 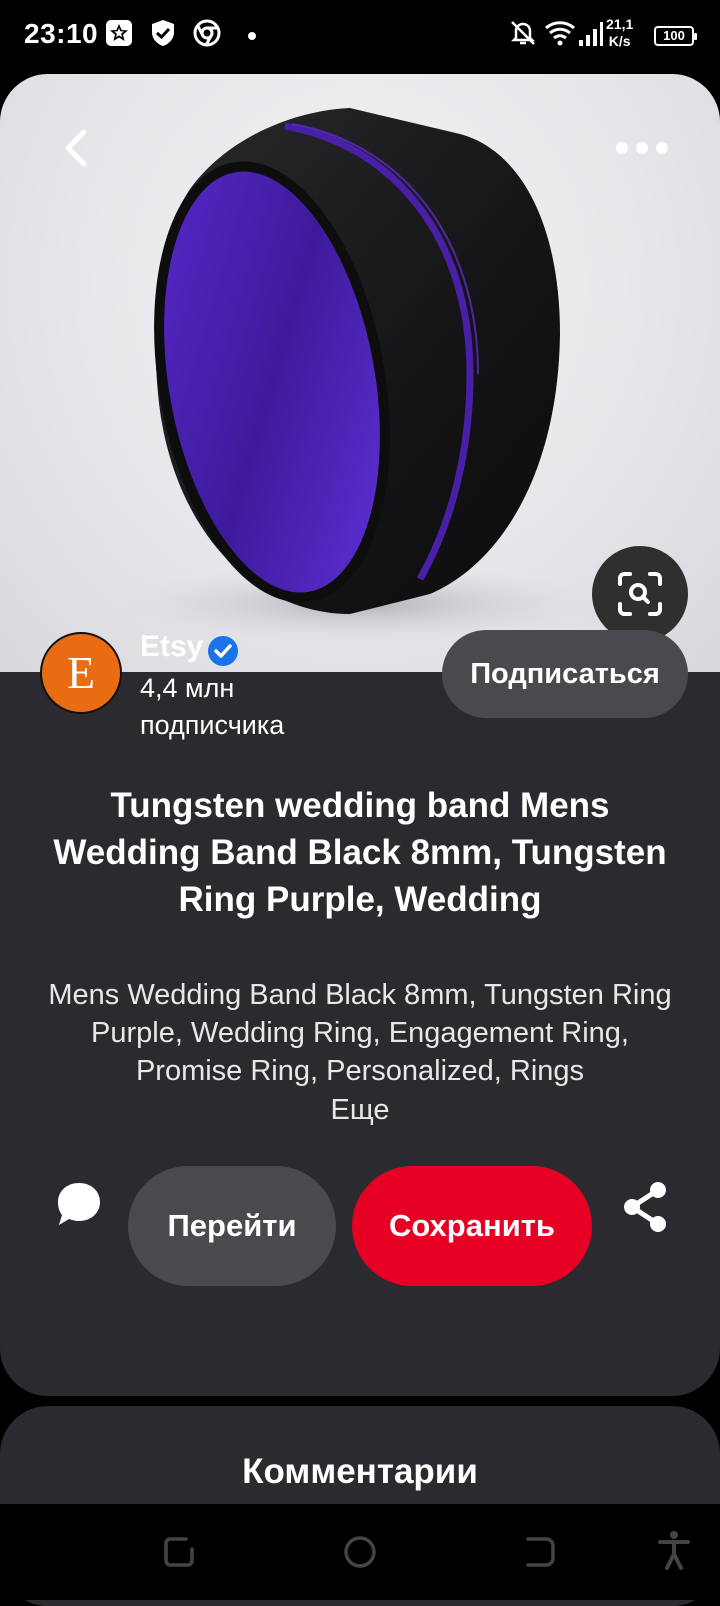 I want to click on navigation-bar, so click(x=360, y=1552).